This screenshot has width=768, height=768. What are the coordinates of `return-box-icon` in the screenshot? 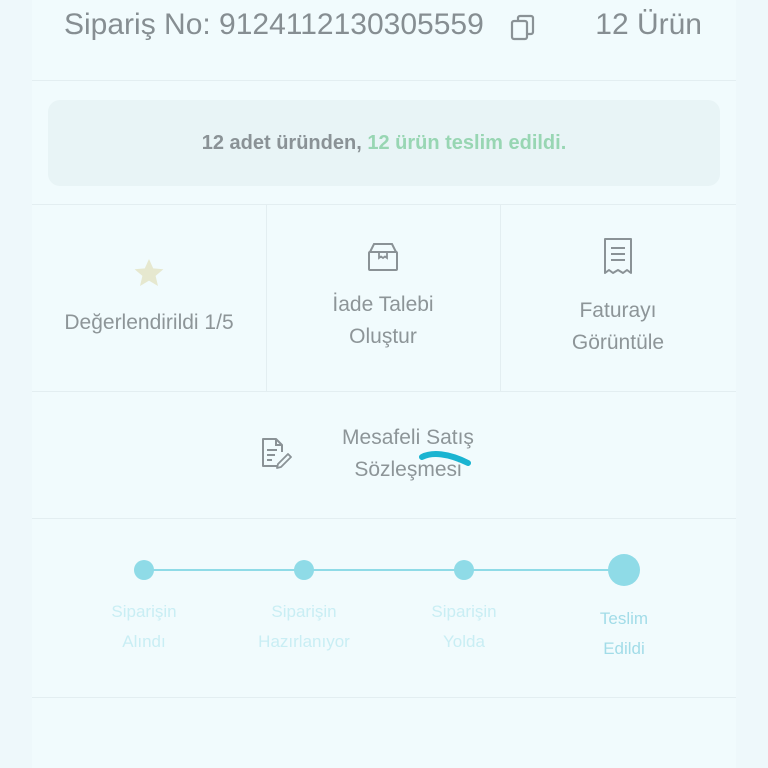 It's located at (383, 257).